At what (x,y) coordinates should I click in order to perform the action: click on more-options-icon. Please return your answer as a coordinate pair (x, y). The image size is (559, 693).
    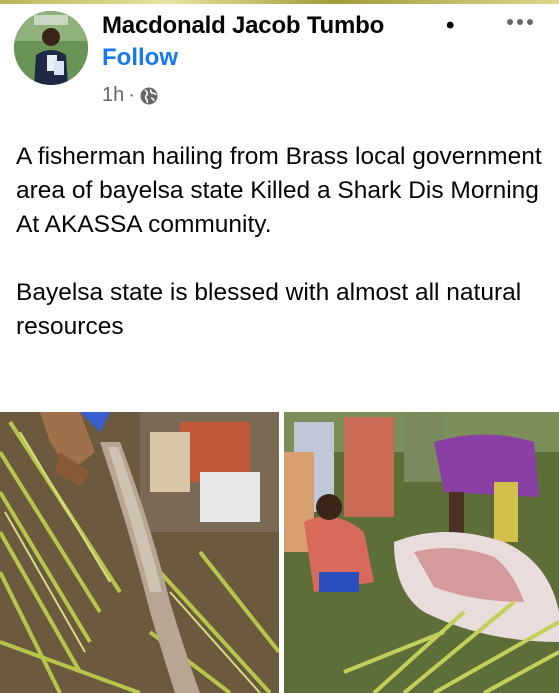
    Looking at the image, I should click on (520, 22).